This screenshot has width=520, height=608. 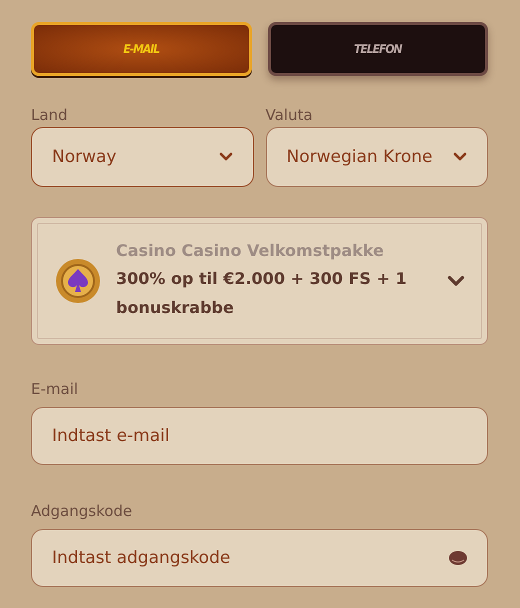 I want to click on bonus-title: Casino Casino Velkomstpakke, so click(x=250, y=250).